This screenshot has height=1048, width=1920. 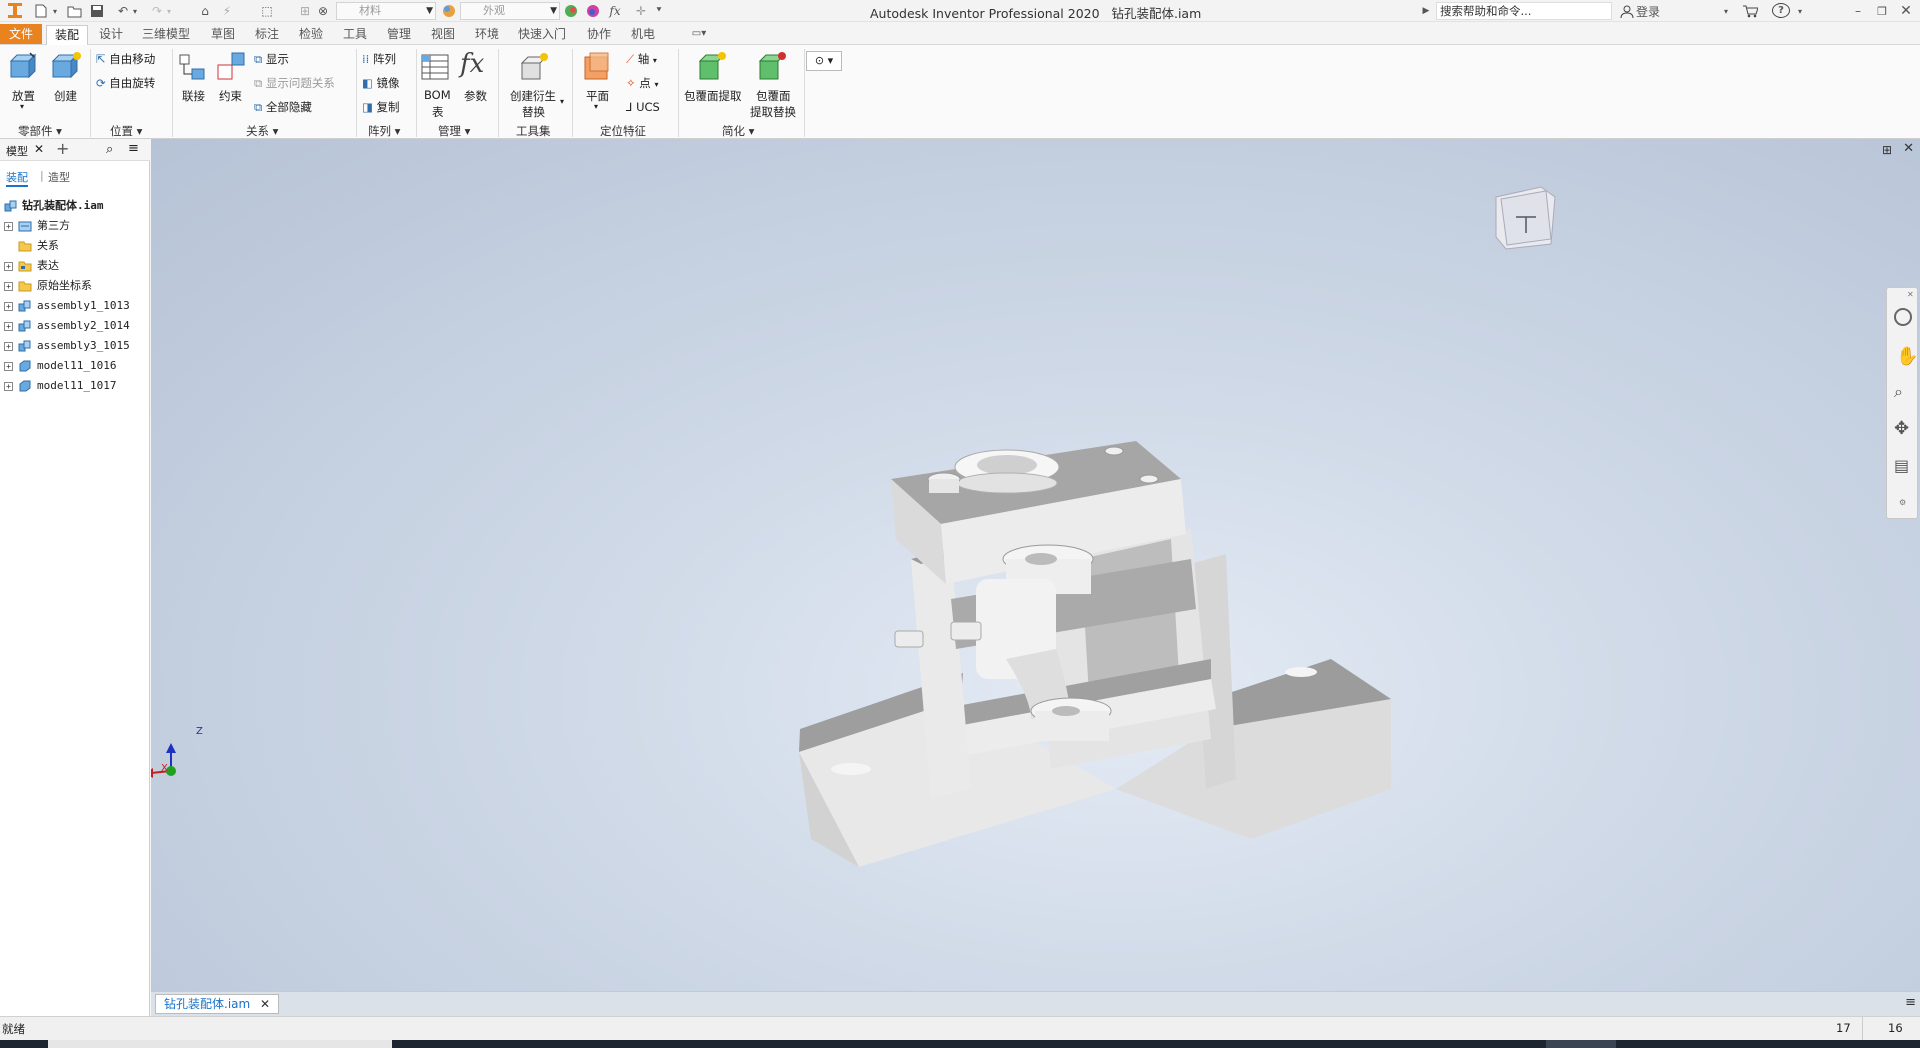 I want to click on search-icon: ⌕, so click(x=109, y=149).